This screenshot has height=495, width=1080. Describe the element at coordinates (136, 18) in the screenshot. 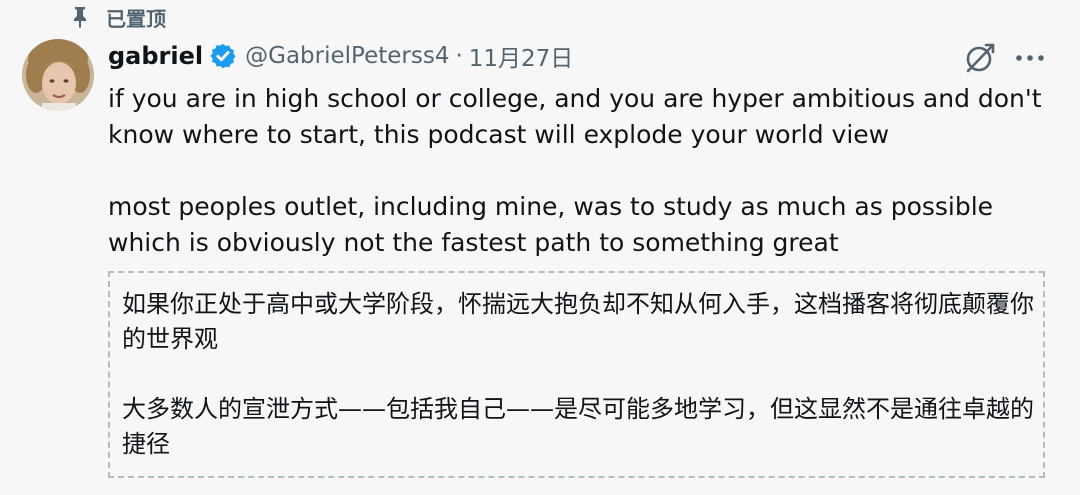

I see `pinned-label: 已置顶` at that location.